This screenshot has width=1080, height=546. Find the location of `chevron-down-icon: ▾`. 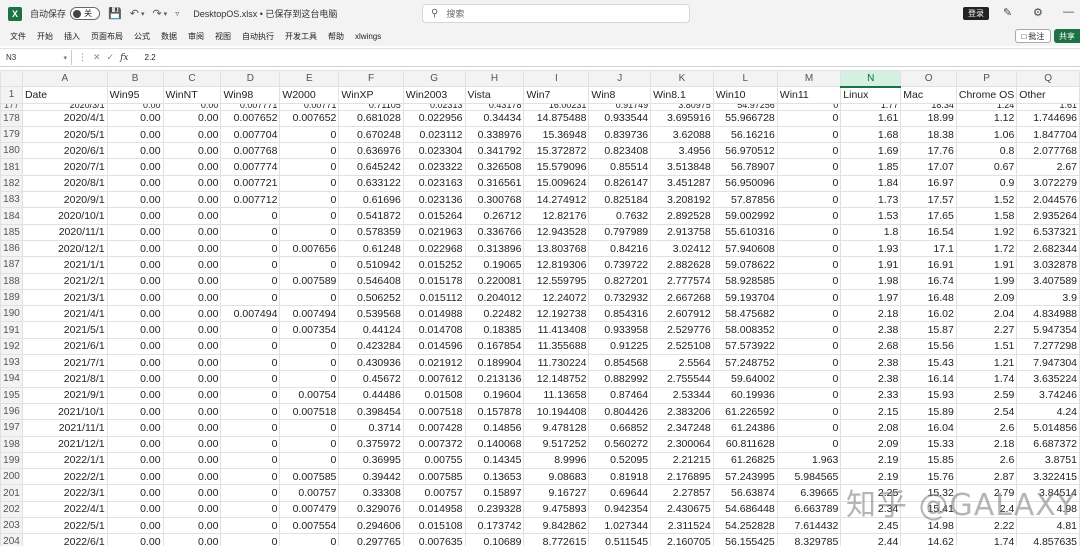

chevron-down-icon: ▾ is located at coordinates (65, 58).